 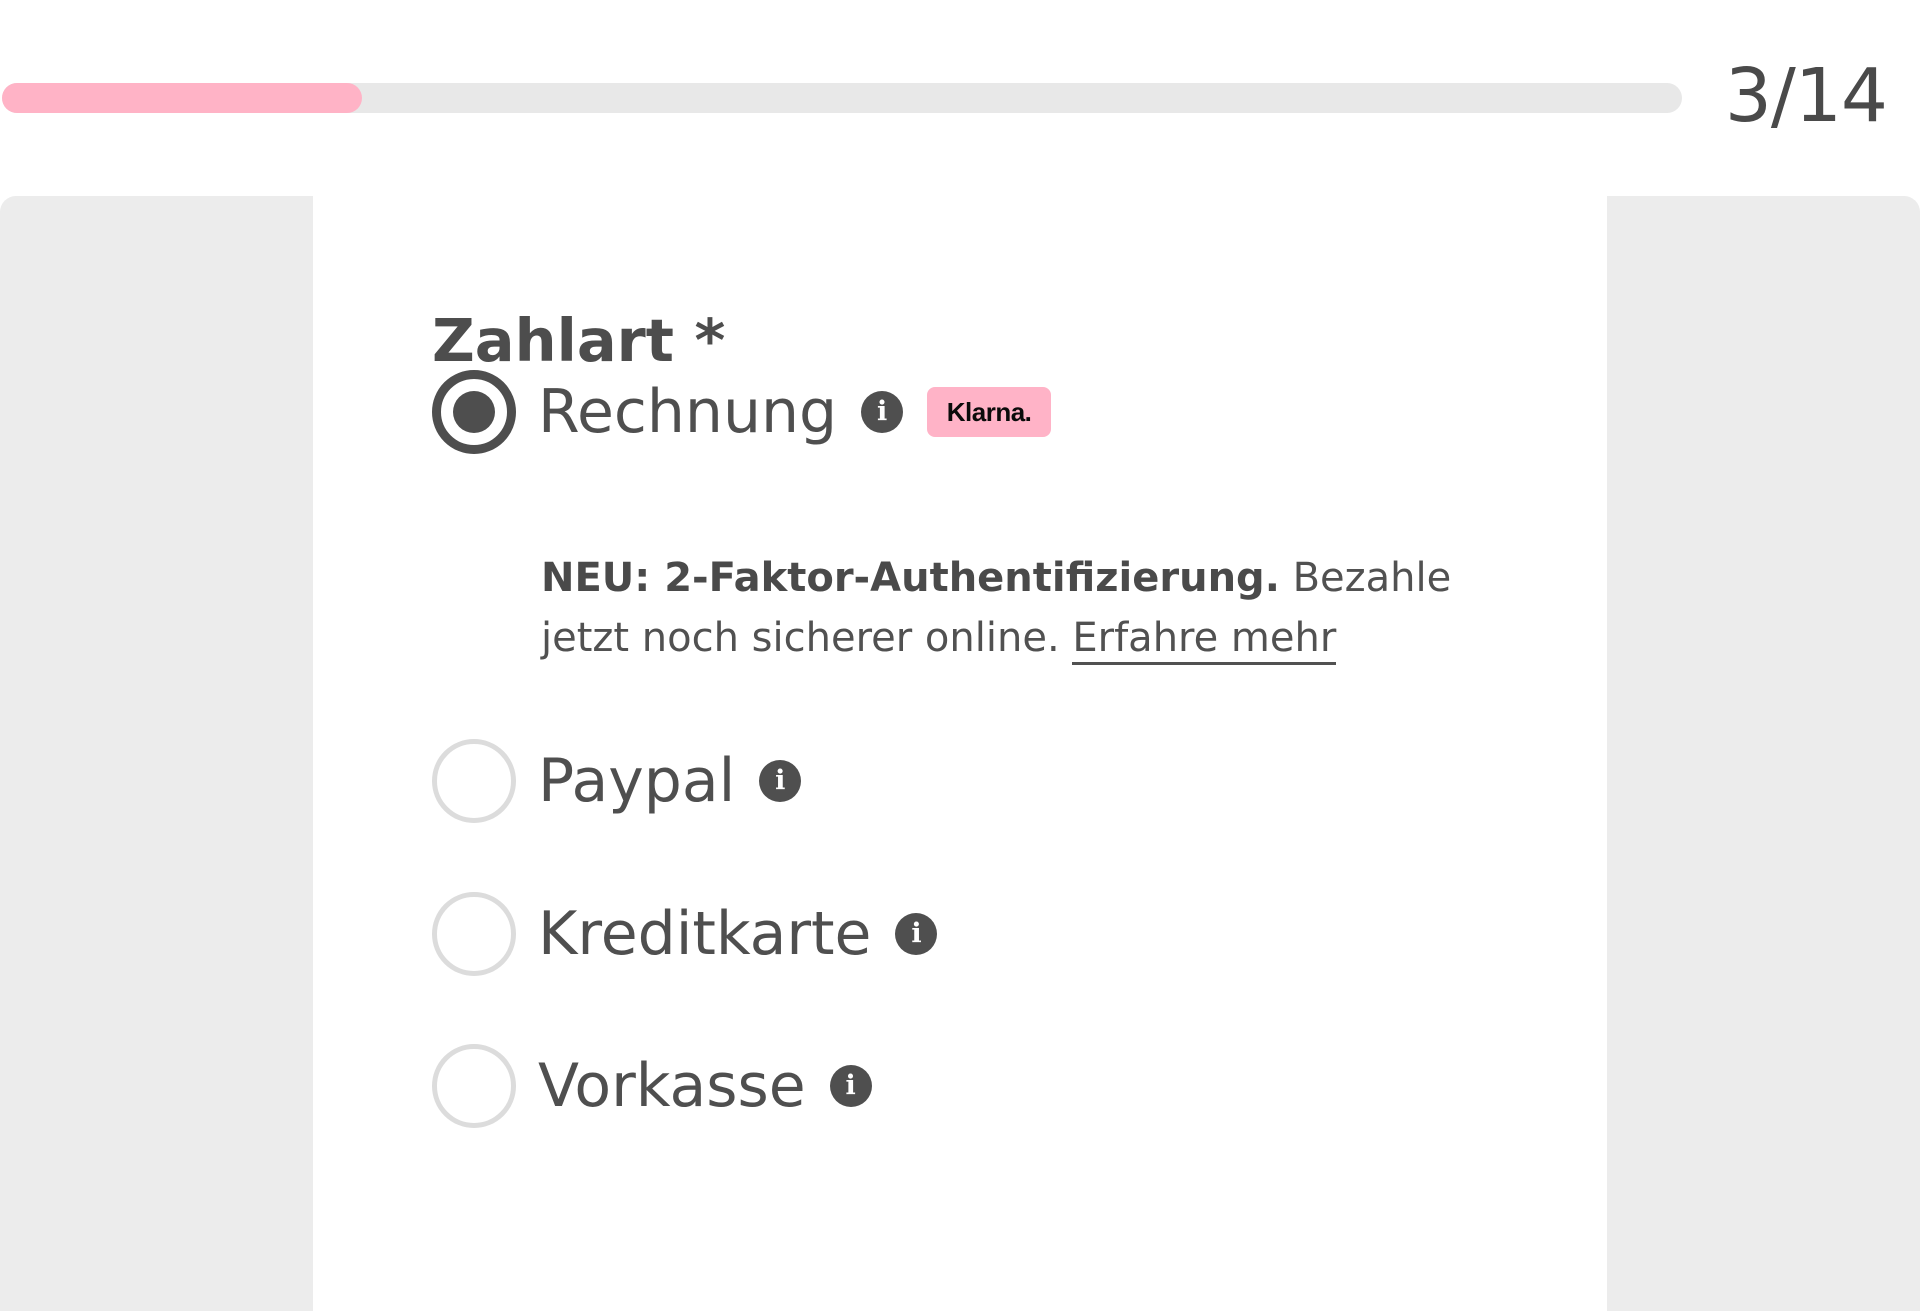 I want to click on payment-option-paypal: Paypal i, so click(x=617, y=781).